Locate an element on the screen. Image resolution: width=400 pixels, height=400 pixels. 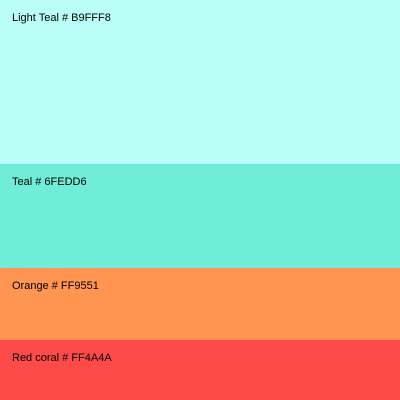
swatch-label: Teal # 6FEDD6 is located at coordinates (49, 182).